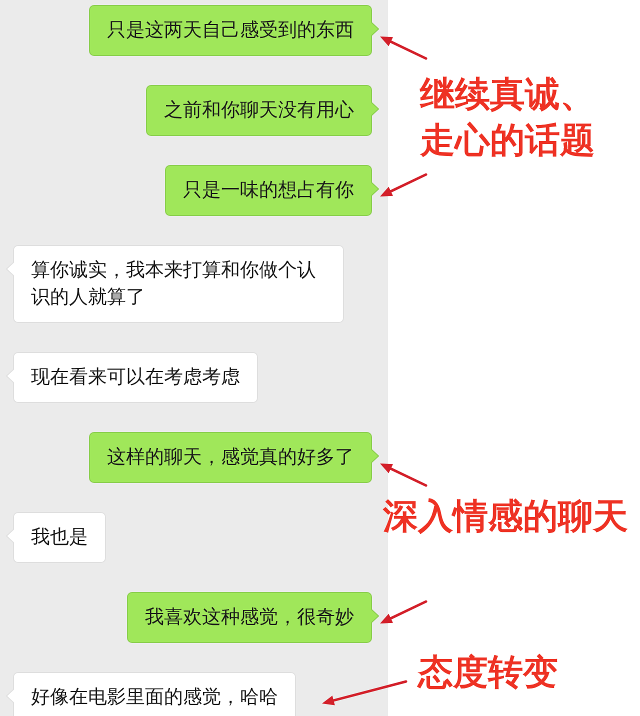 This screenshot has height=716, width=640. I want to click on message-bubble: 现在看来可以在考虑考虑, so click(135, 377).